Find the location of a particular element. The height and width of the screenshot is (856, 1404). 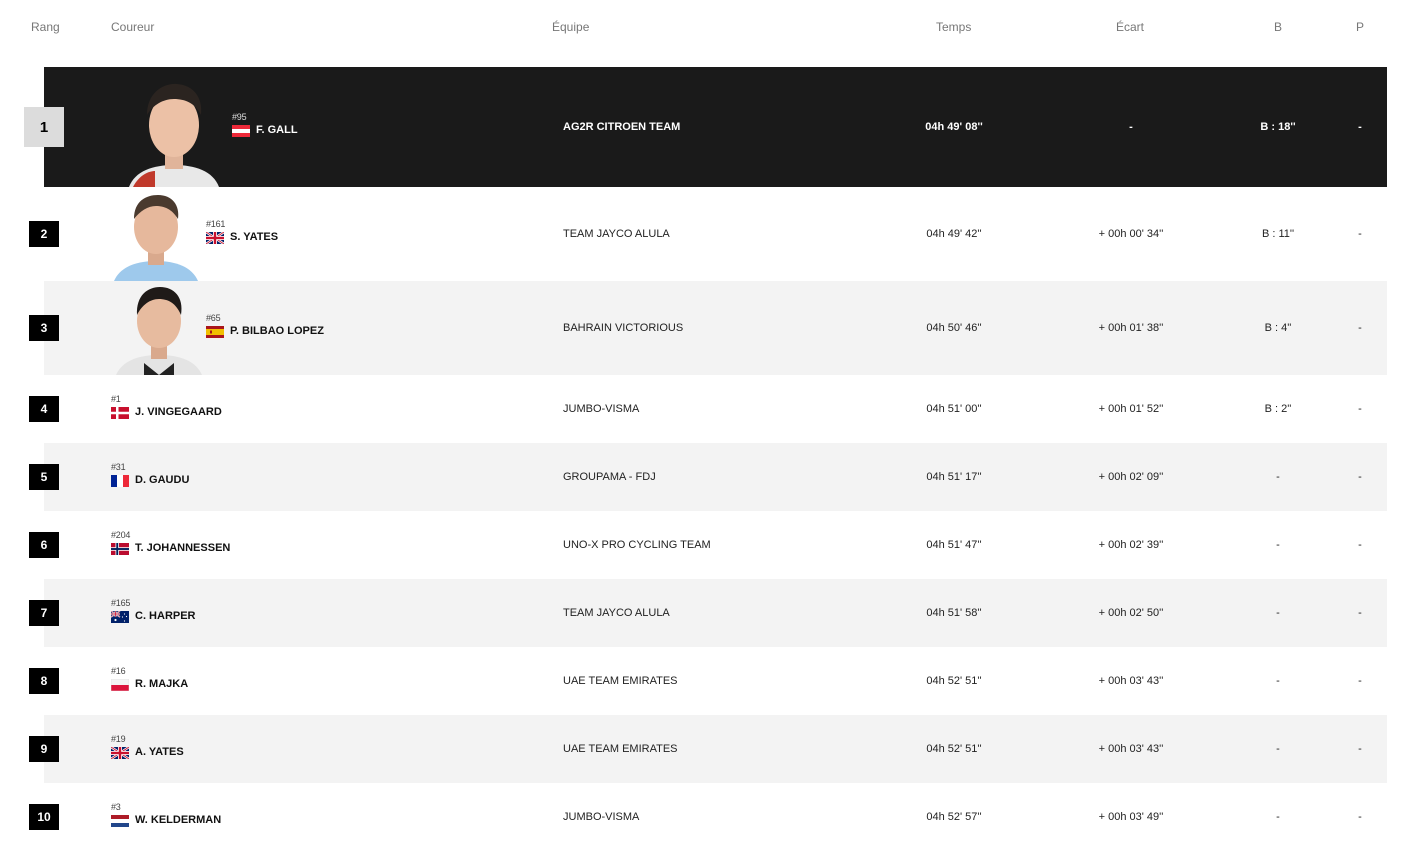

bonus-seconds: B : 11'' is located at coordinates (1278, 234).